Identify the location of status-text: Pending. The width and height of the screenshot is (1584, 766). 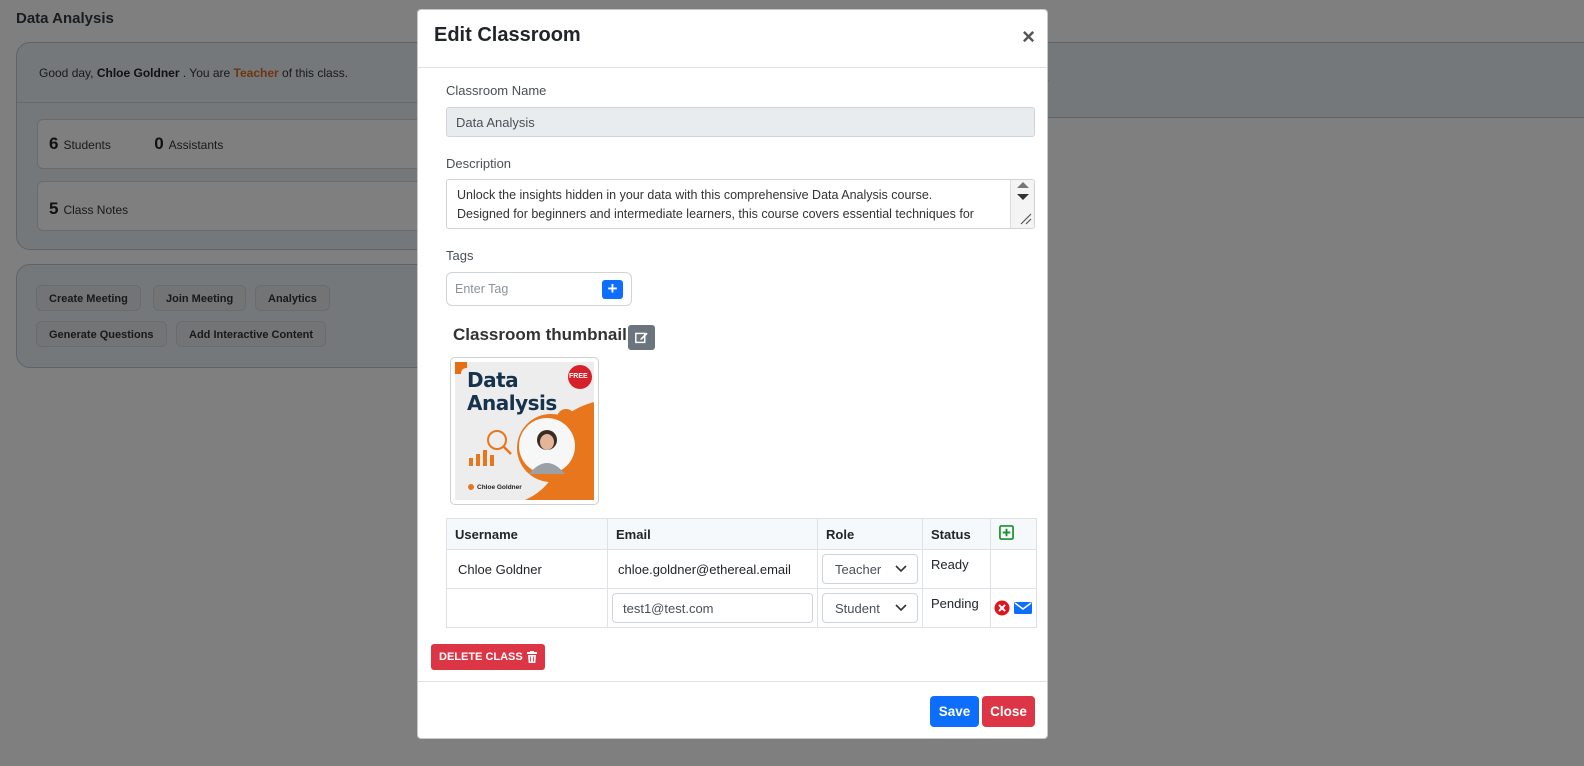
(955, 603).